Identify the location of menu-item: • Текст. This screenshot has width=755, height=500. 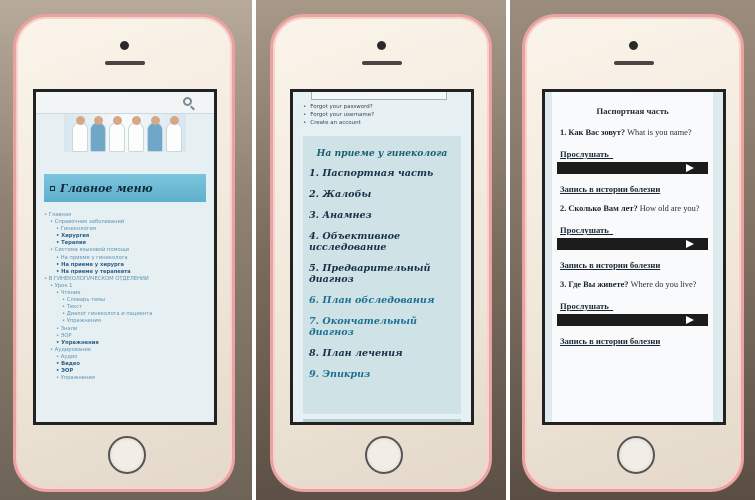
(129, 307).